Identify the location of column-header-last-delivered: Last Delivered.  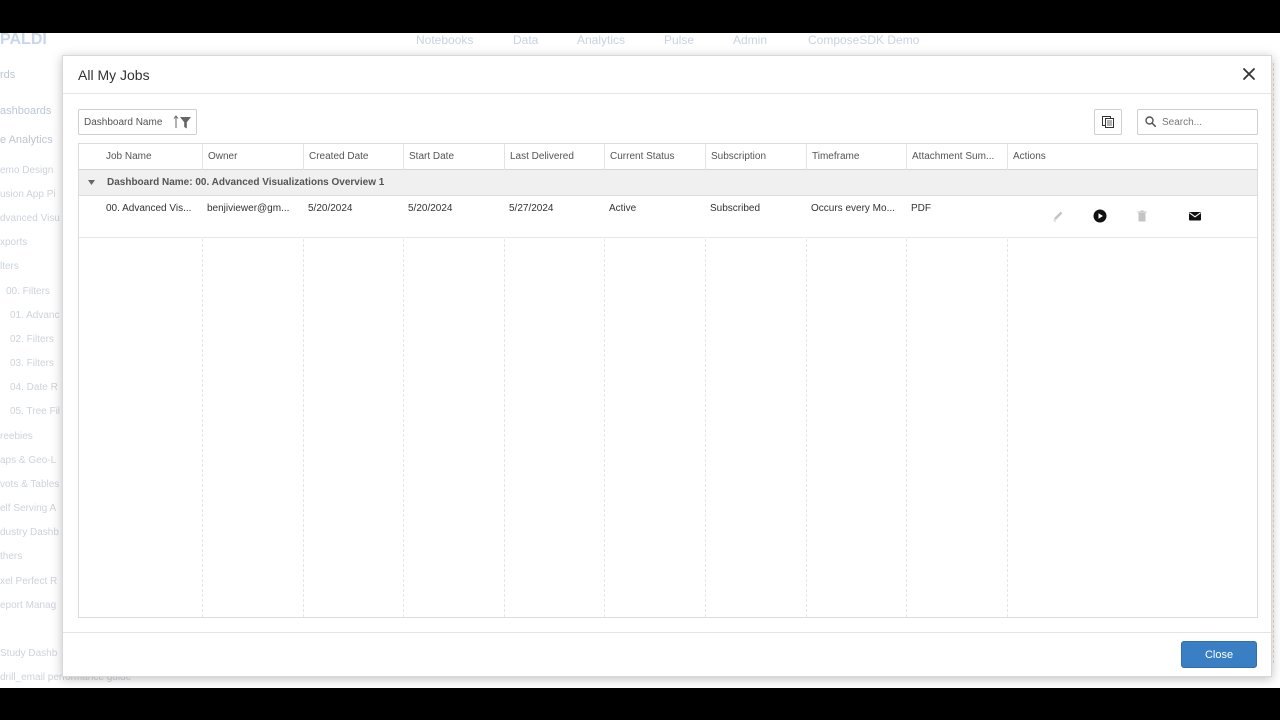
(554, 156).